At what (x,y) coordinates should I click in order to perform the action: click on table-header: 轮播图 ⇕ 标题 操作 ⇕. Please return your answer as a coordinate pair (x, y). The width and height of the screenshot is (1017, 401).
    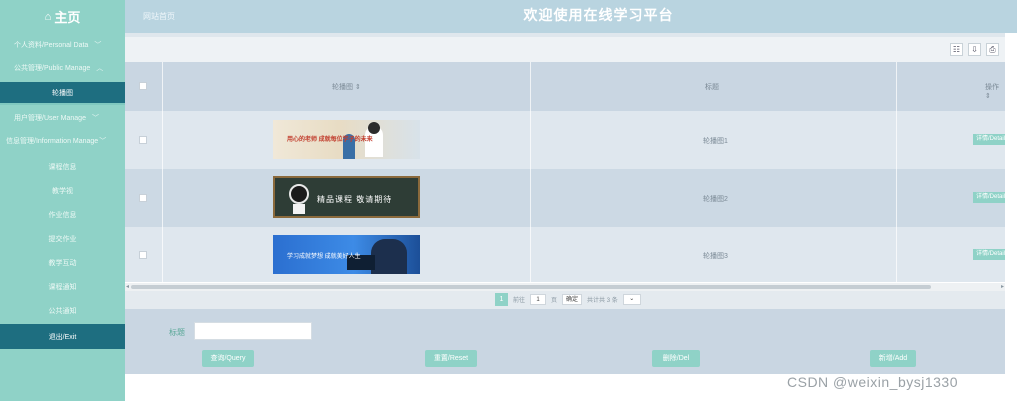
    Looking at the image, I should click on (565, 86).